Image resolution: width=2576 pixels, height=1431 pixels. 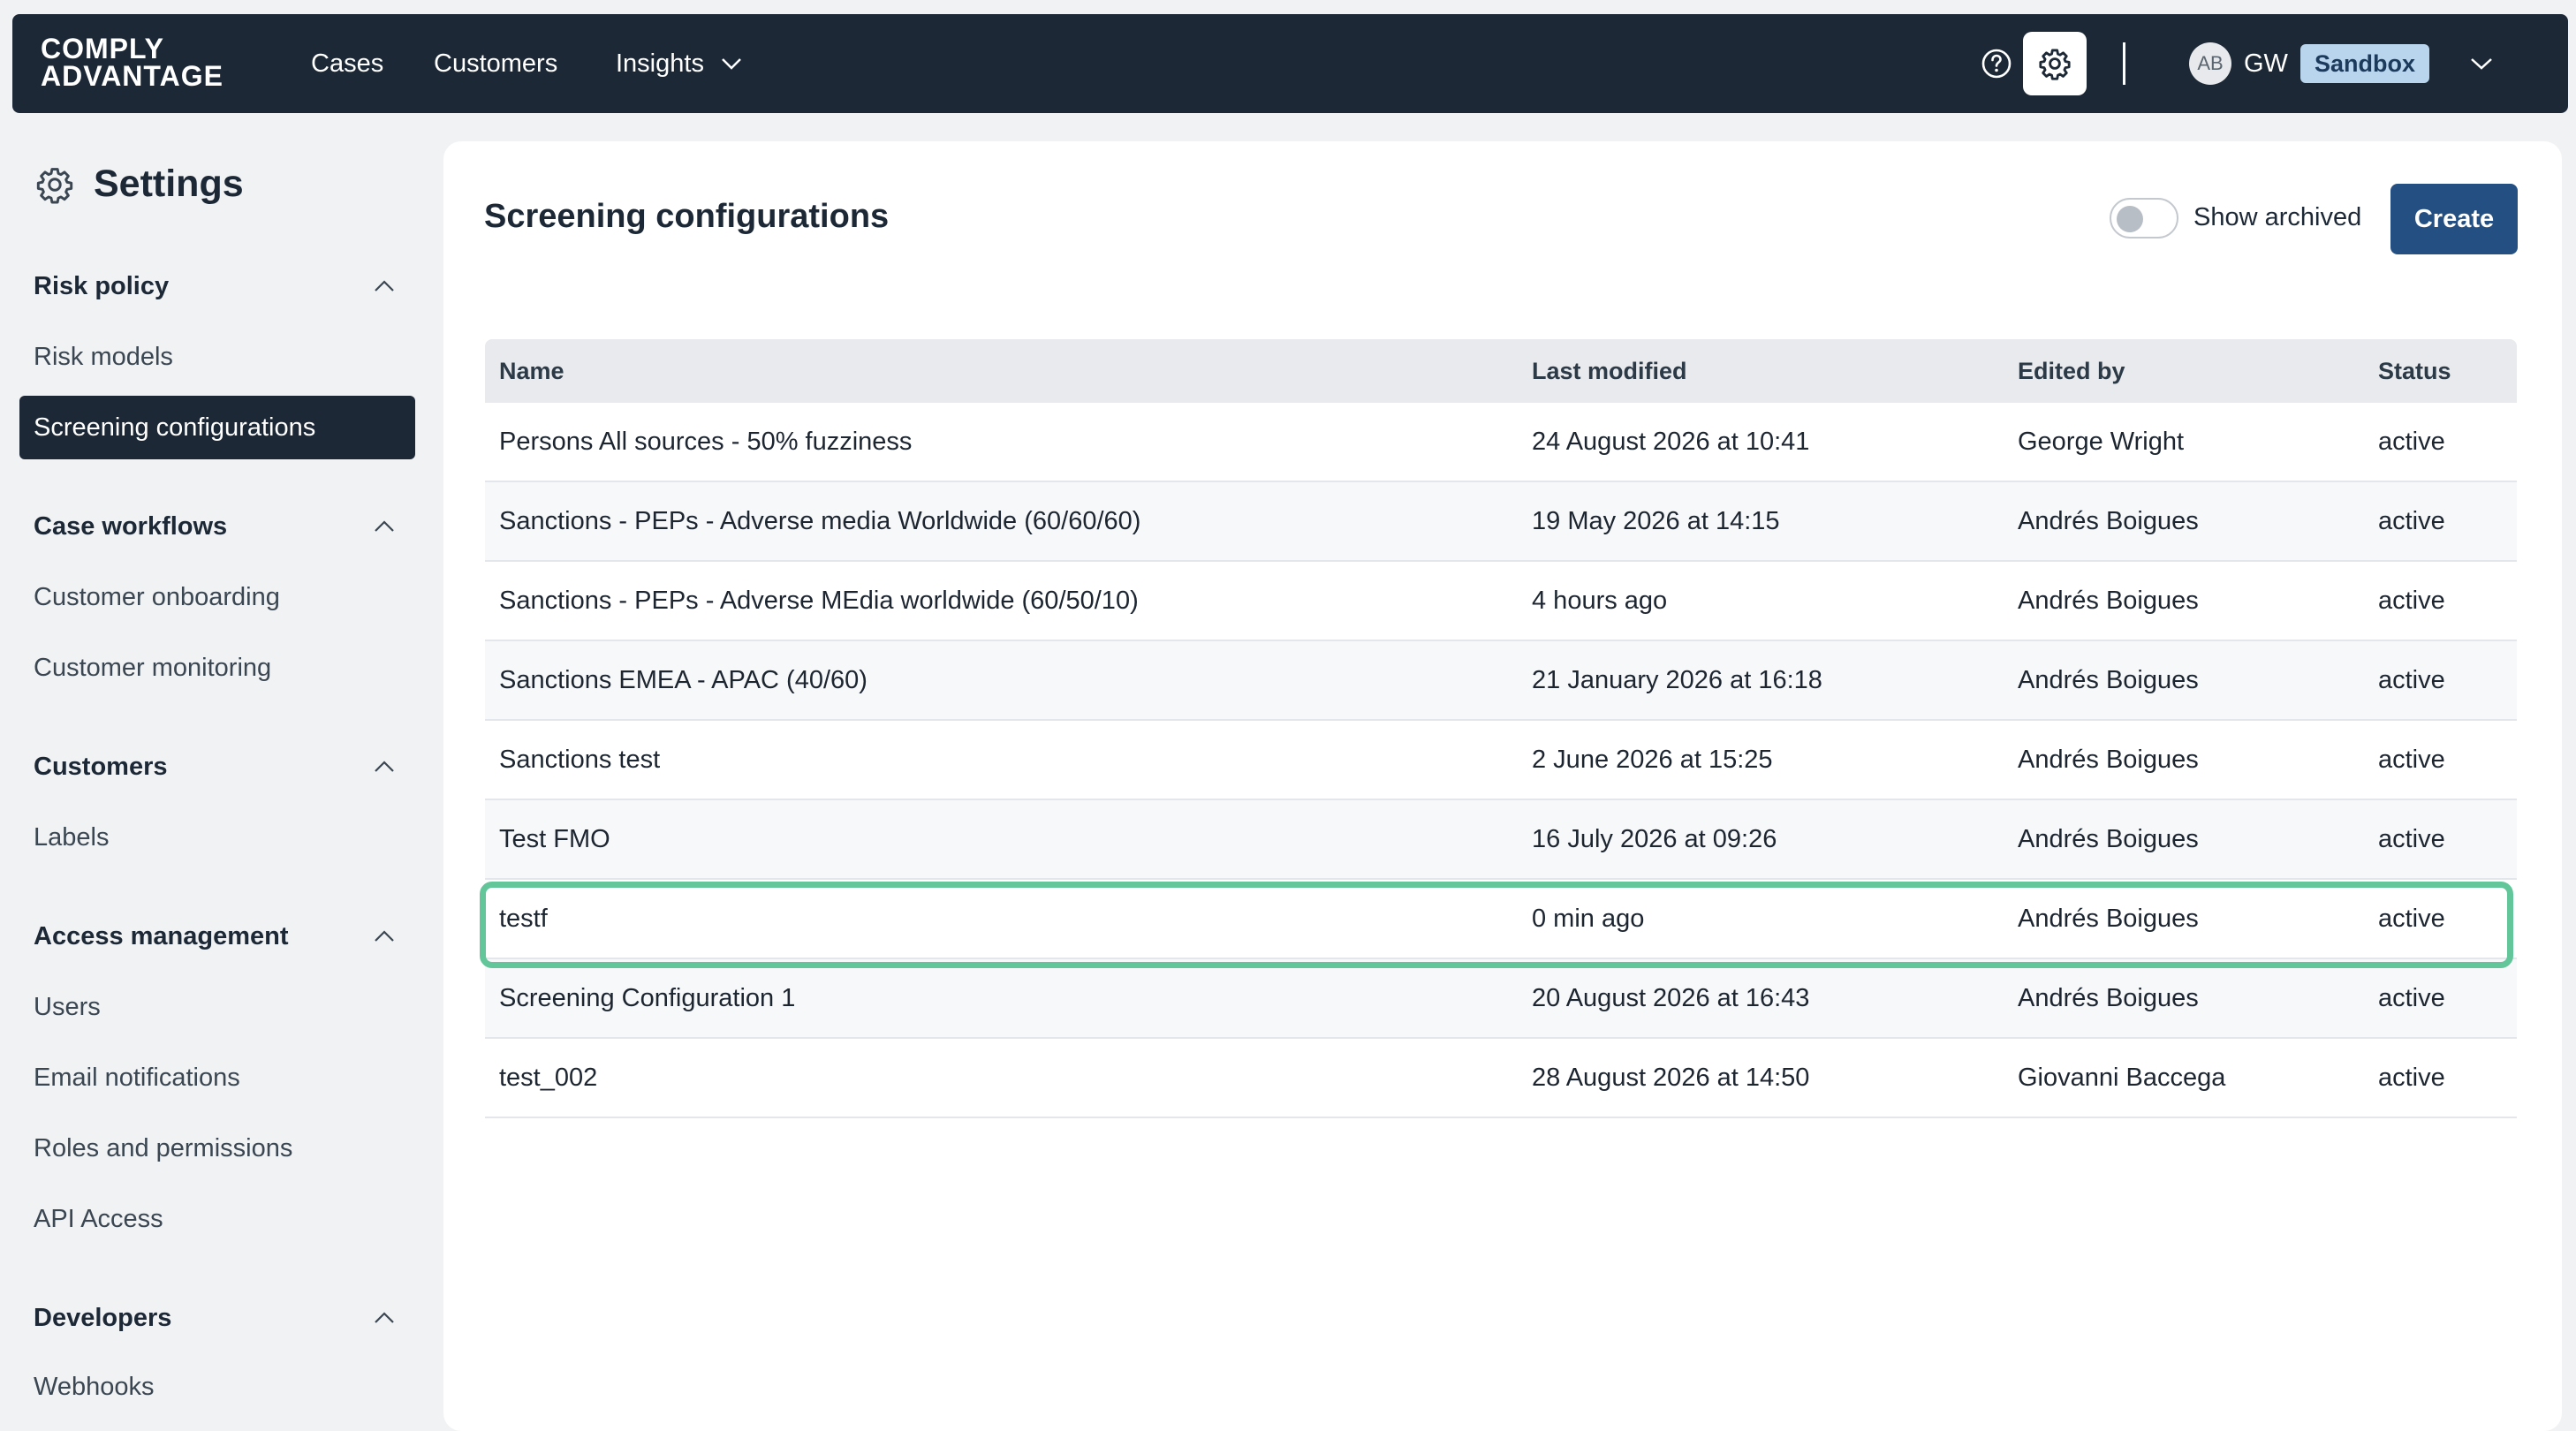 I want to click on column-header-last-modified: Last modified, so click(x=1610, y=371).